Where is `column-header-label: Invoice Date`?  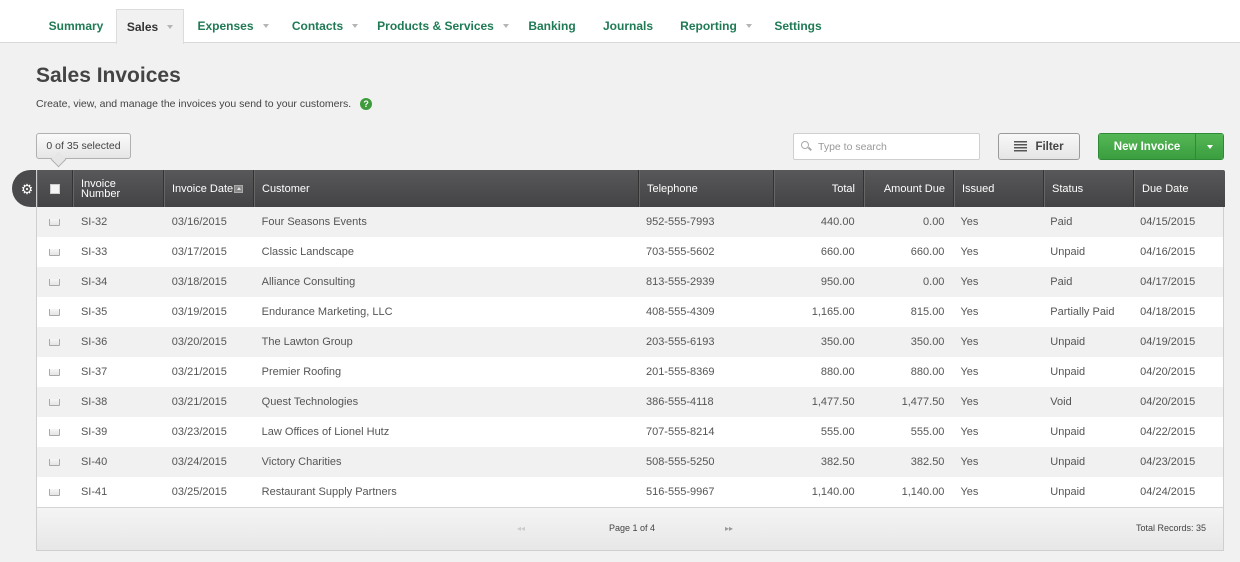 column-header-label: Invoice Date is located at coordinates (203, 188).